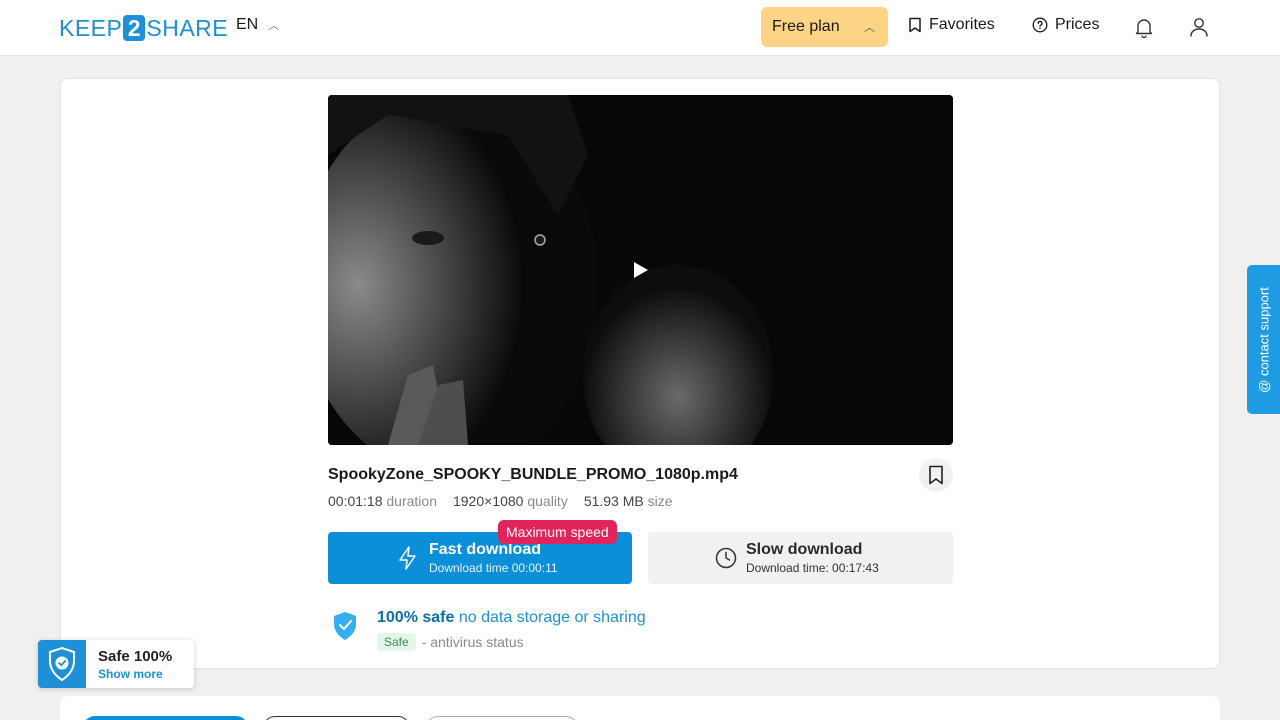 Image resolution: width=1280 pixels, height=720 pixels. Describe the element at coordinates (1040, 25) in the screenshot. I see `help-circle-icon` at that location.